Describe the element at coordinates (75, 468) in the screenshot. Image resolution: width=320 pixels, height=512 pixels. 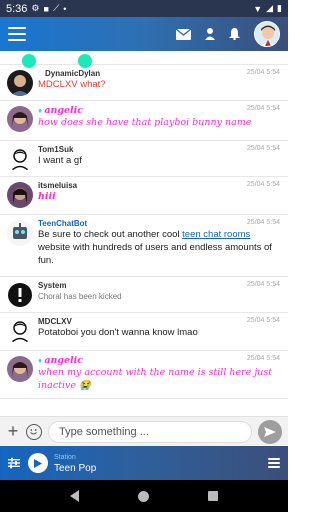
I see `station-name: Teen Pop` at that location.